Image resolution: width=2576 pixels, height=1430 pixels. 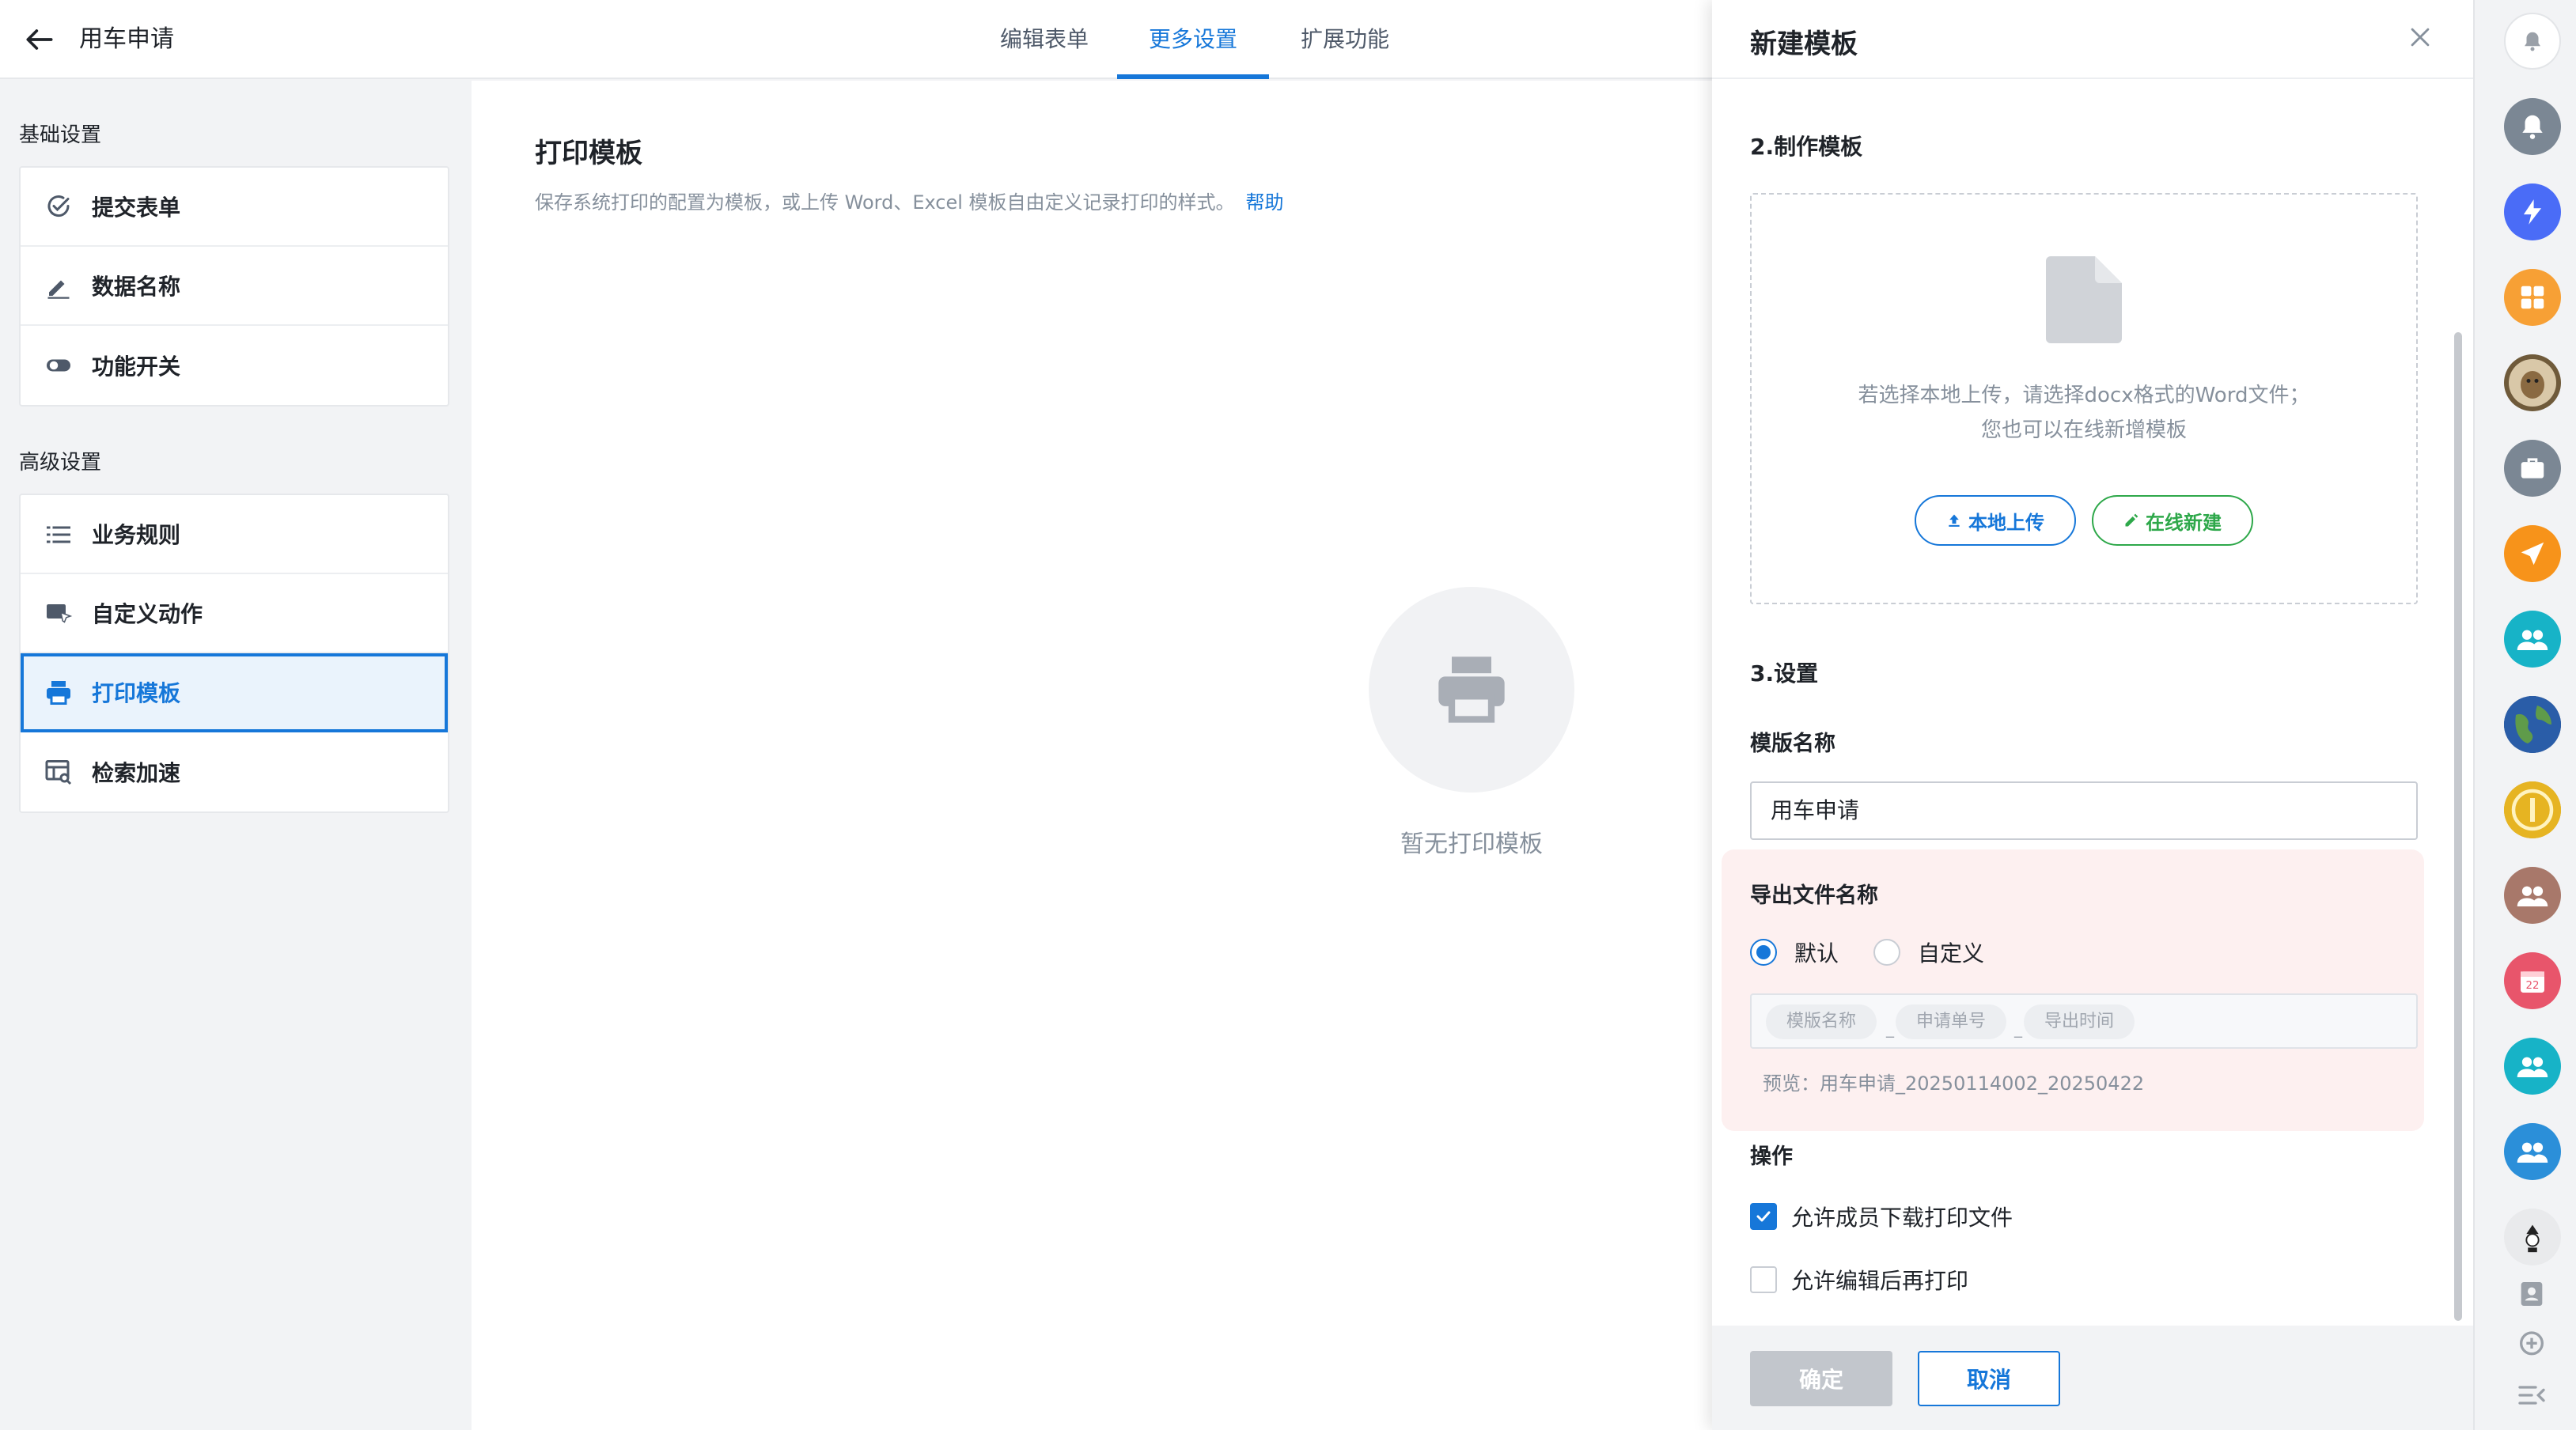 I want to click on cancel-button: 取消, so click(x=1989, y=1378).